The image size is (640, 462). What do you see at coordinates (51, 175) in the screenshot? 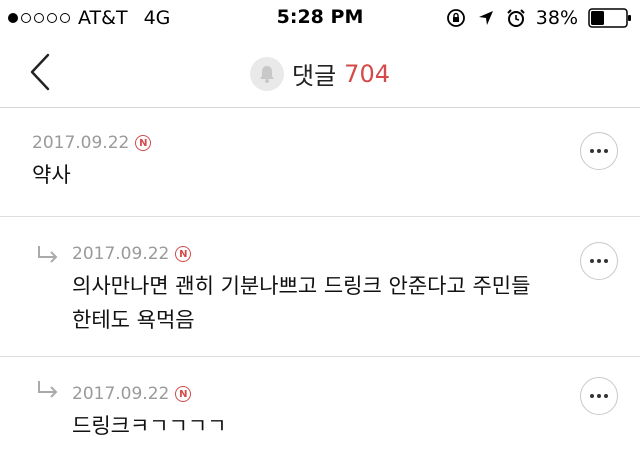
I see `comment-text: 약사` at bounding box center [51, 175].